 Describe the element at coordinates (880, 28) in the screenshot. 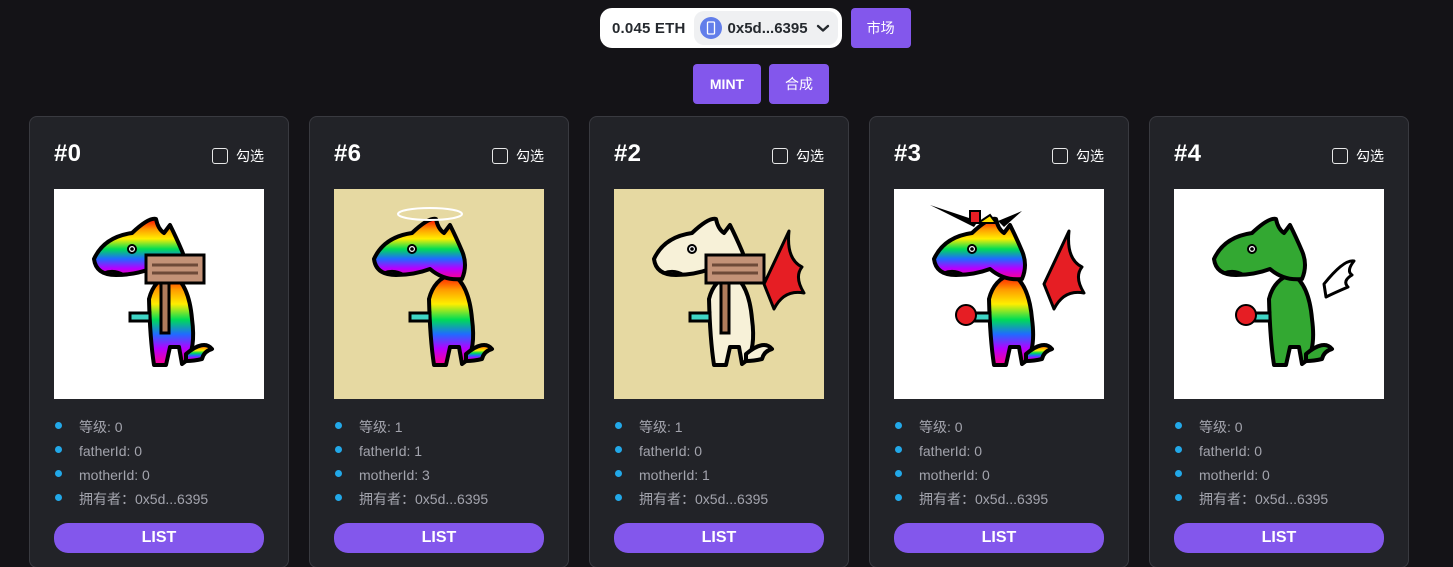

I see `market-button: 市场` at that location.